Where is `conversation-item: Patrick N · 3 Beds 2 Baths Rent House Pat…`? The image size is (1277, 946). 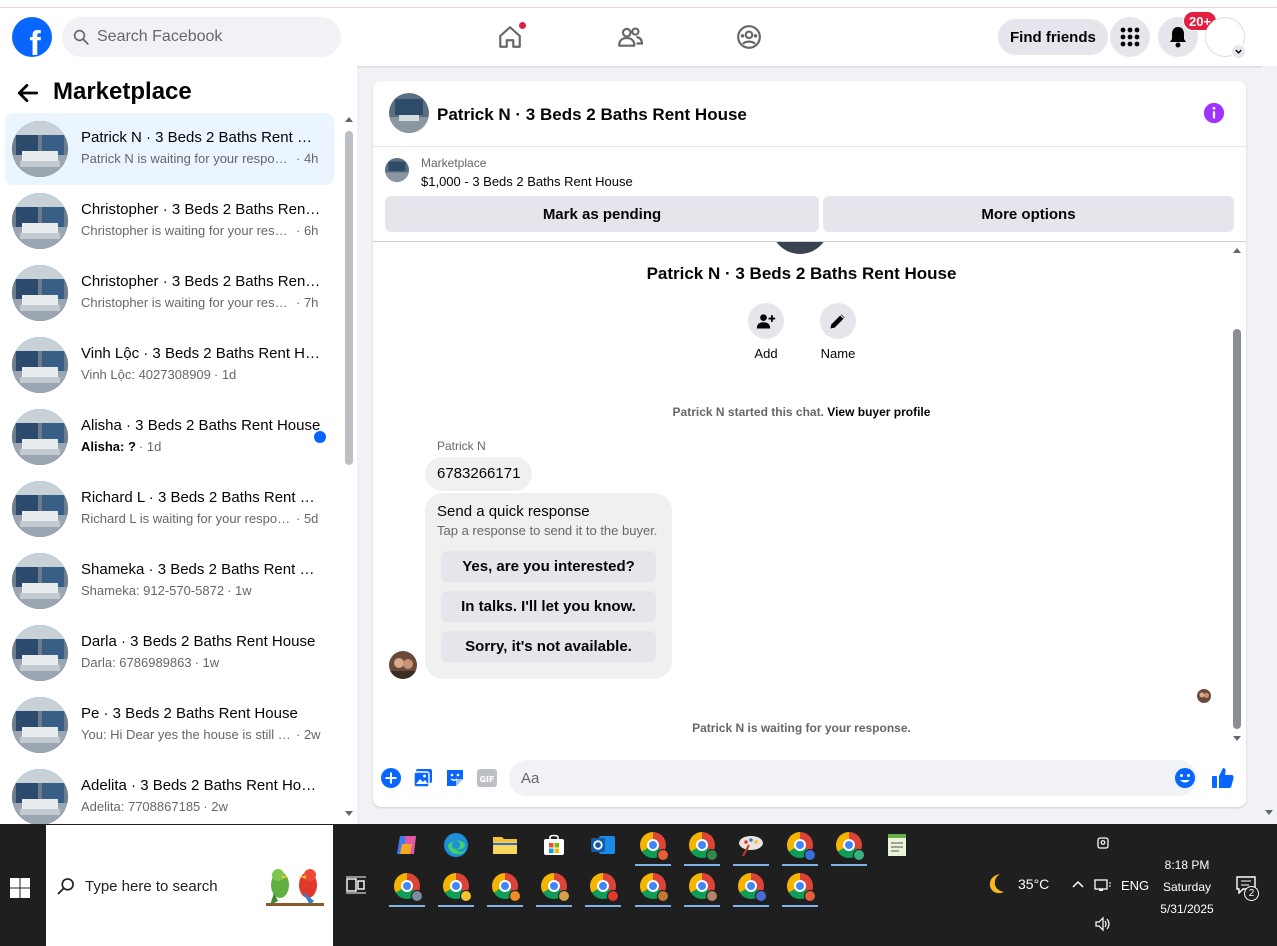 conversation-item: Patrick N · 3 Beds 2 Baths Rent House Pat… is located at coordinates (169, 149).